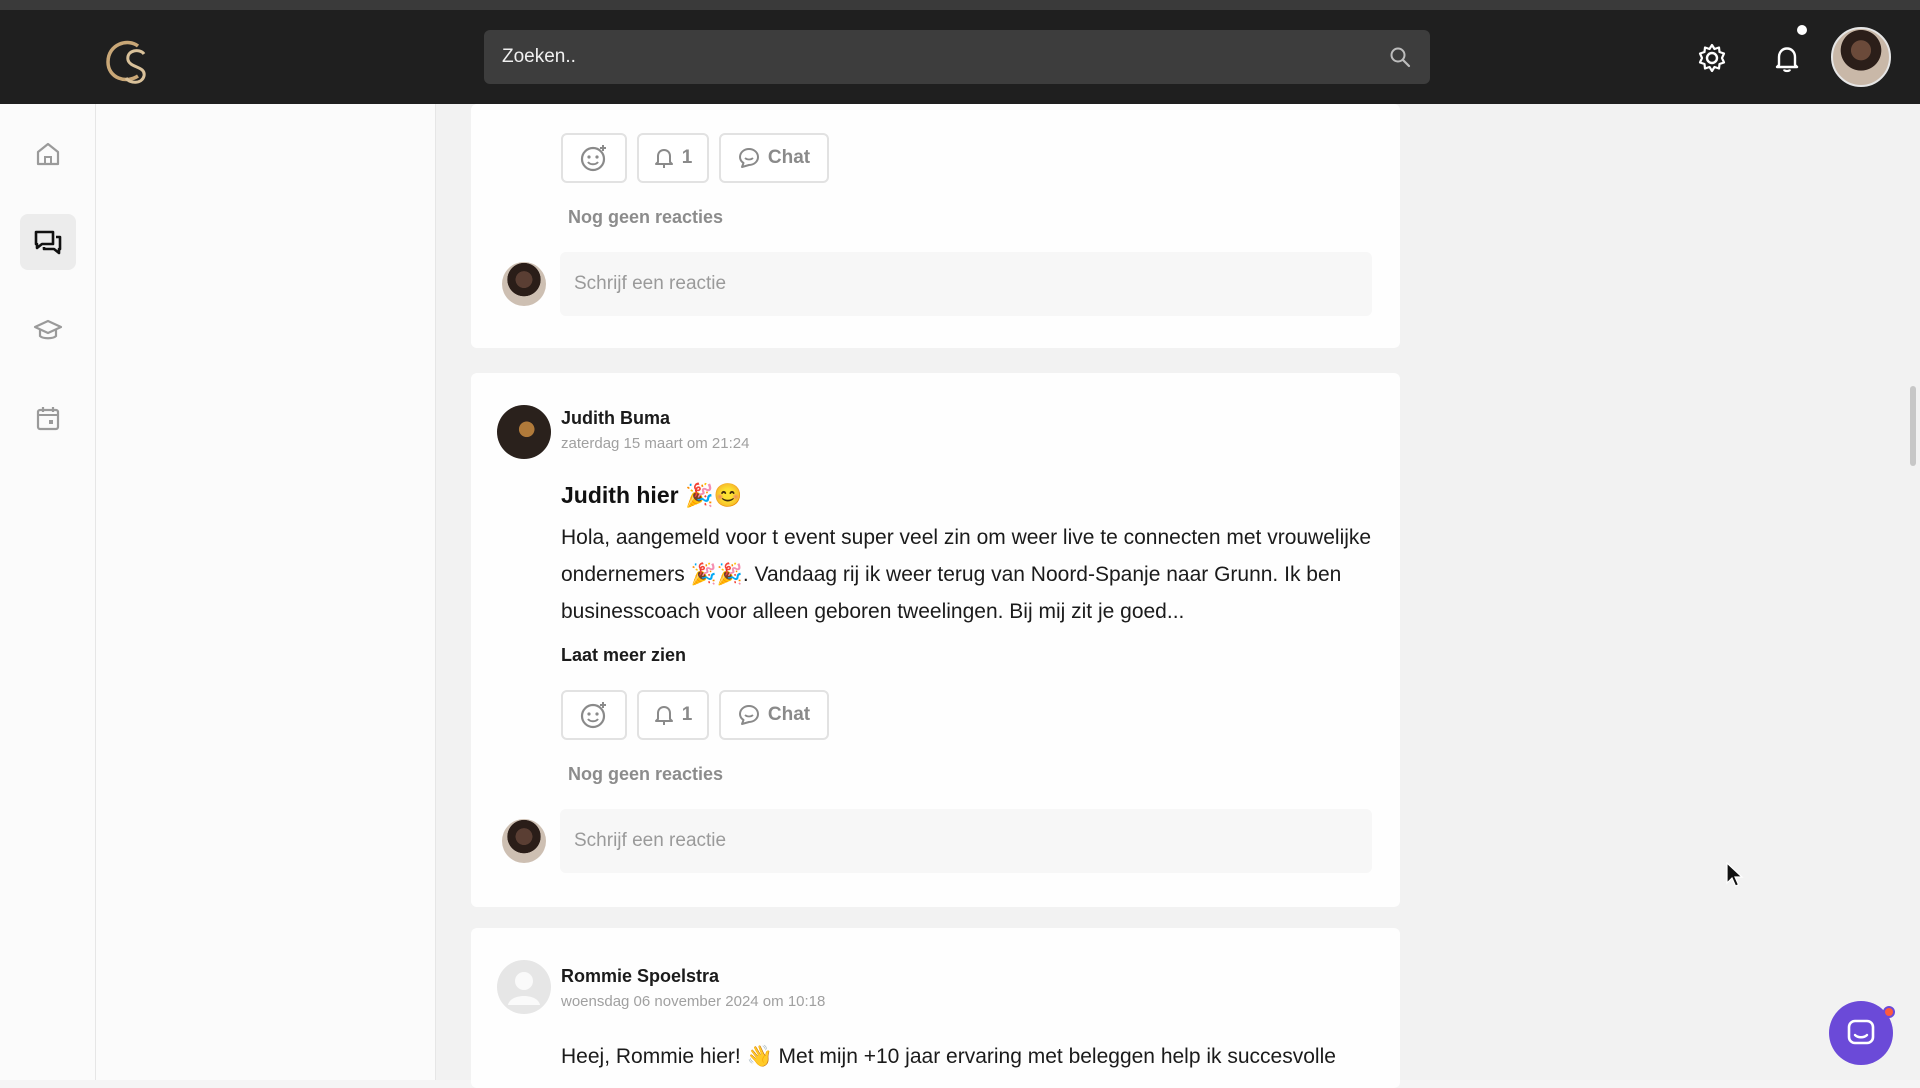 The image size is (1920, 1088). What do you see at coordinates (640, 976) in the screenshot?
I see `author-name: Rommie Spoelstra` at bounding box center [640, 976].